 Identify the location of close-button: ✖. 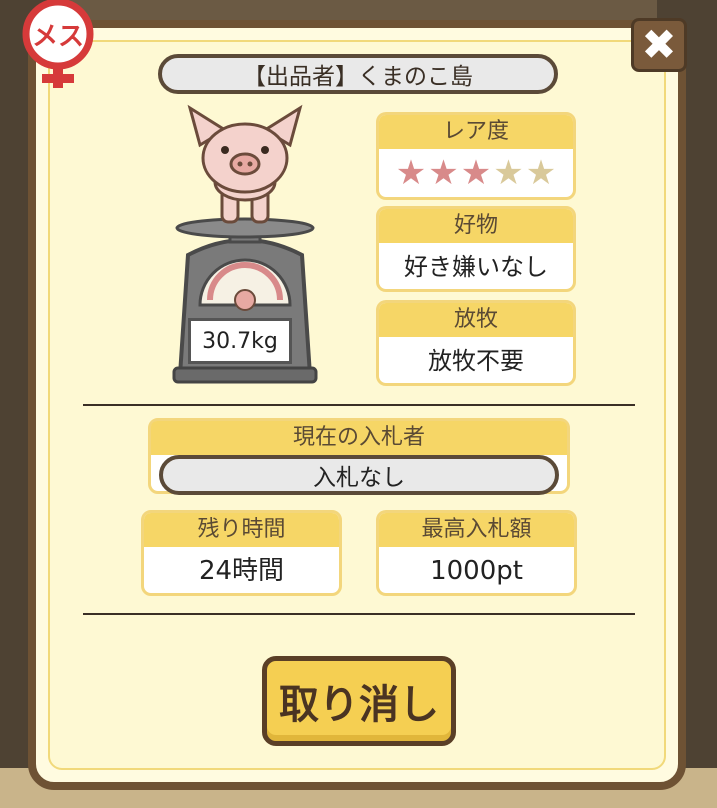
(659, 45).